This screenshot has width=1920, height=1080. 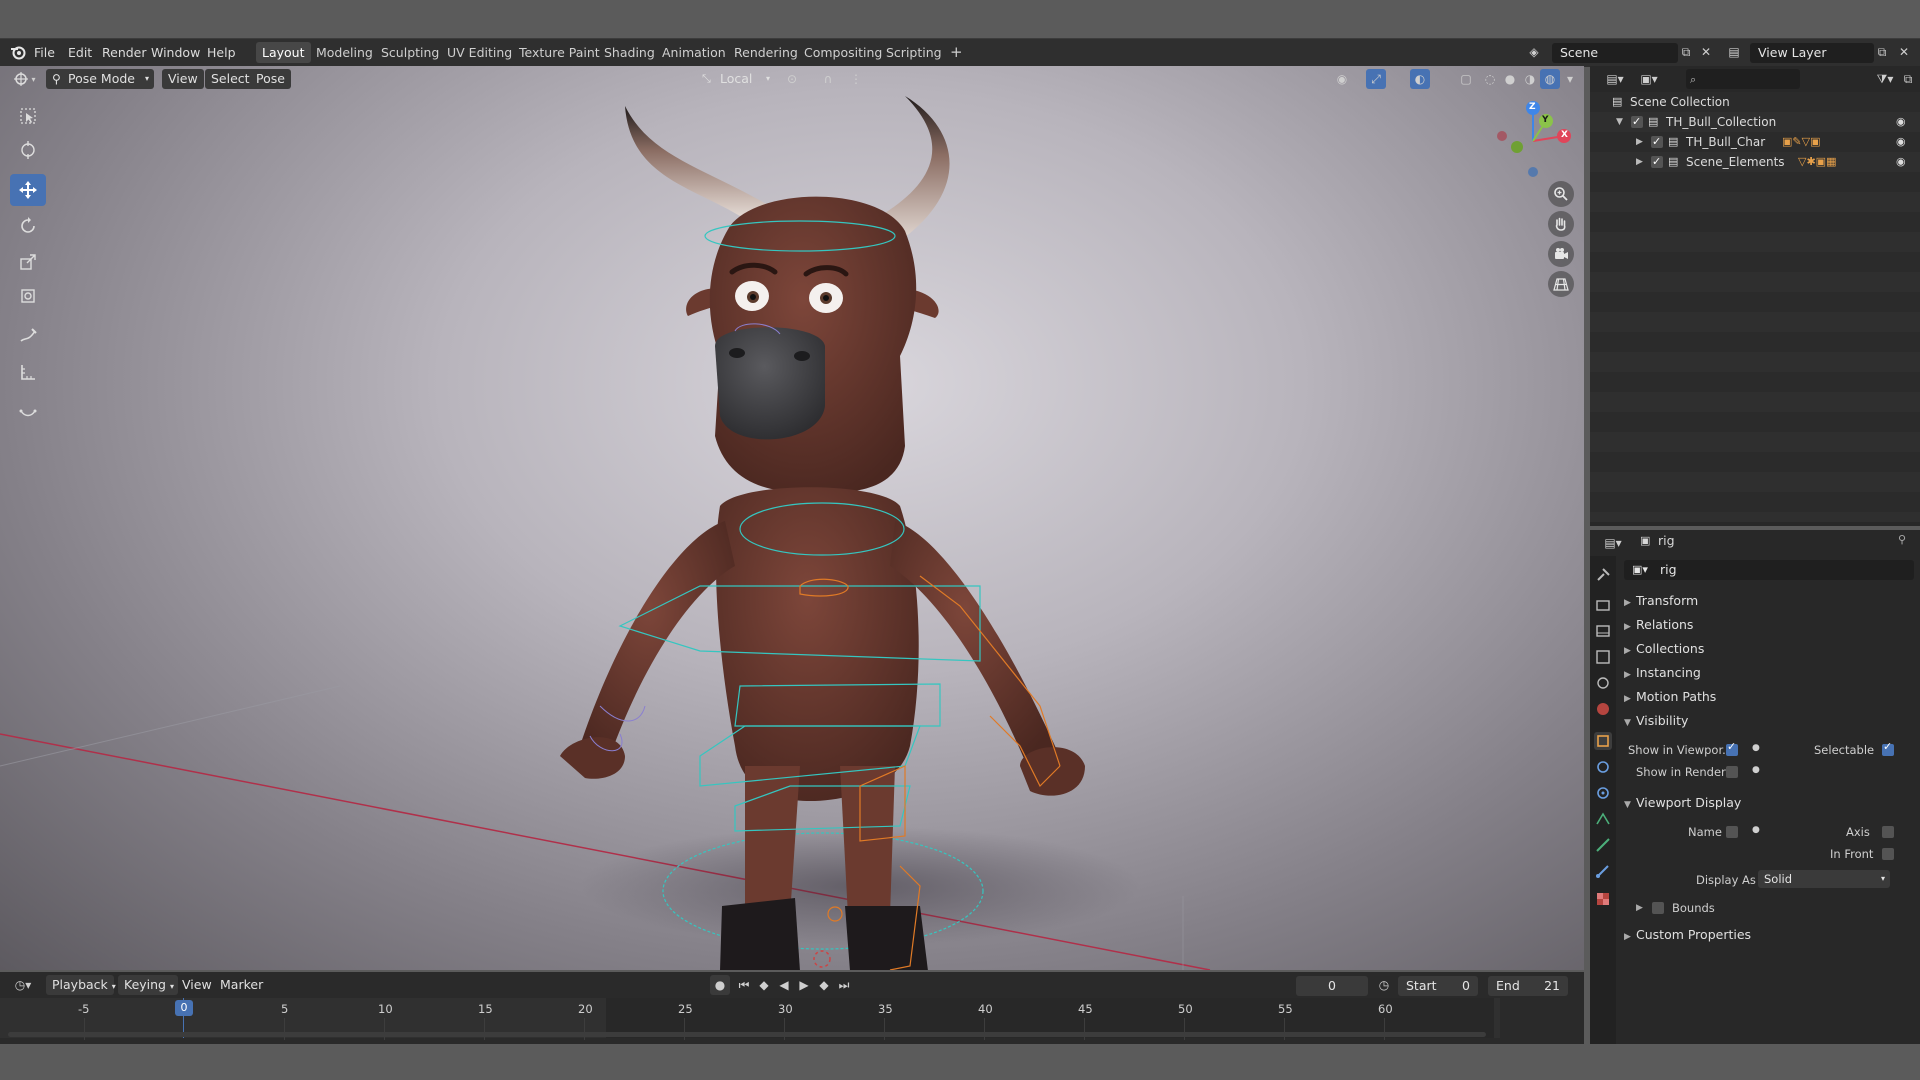 I want to click on tab-animation: Animation, so click(x=694, y=52).